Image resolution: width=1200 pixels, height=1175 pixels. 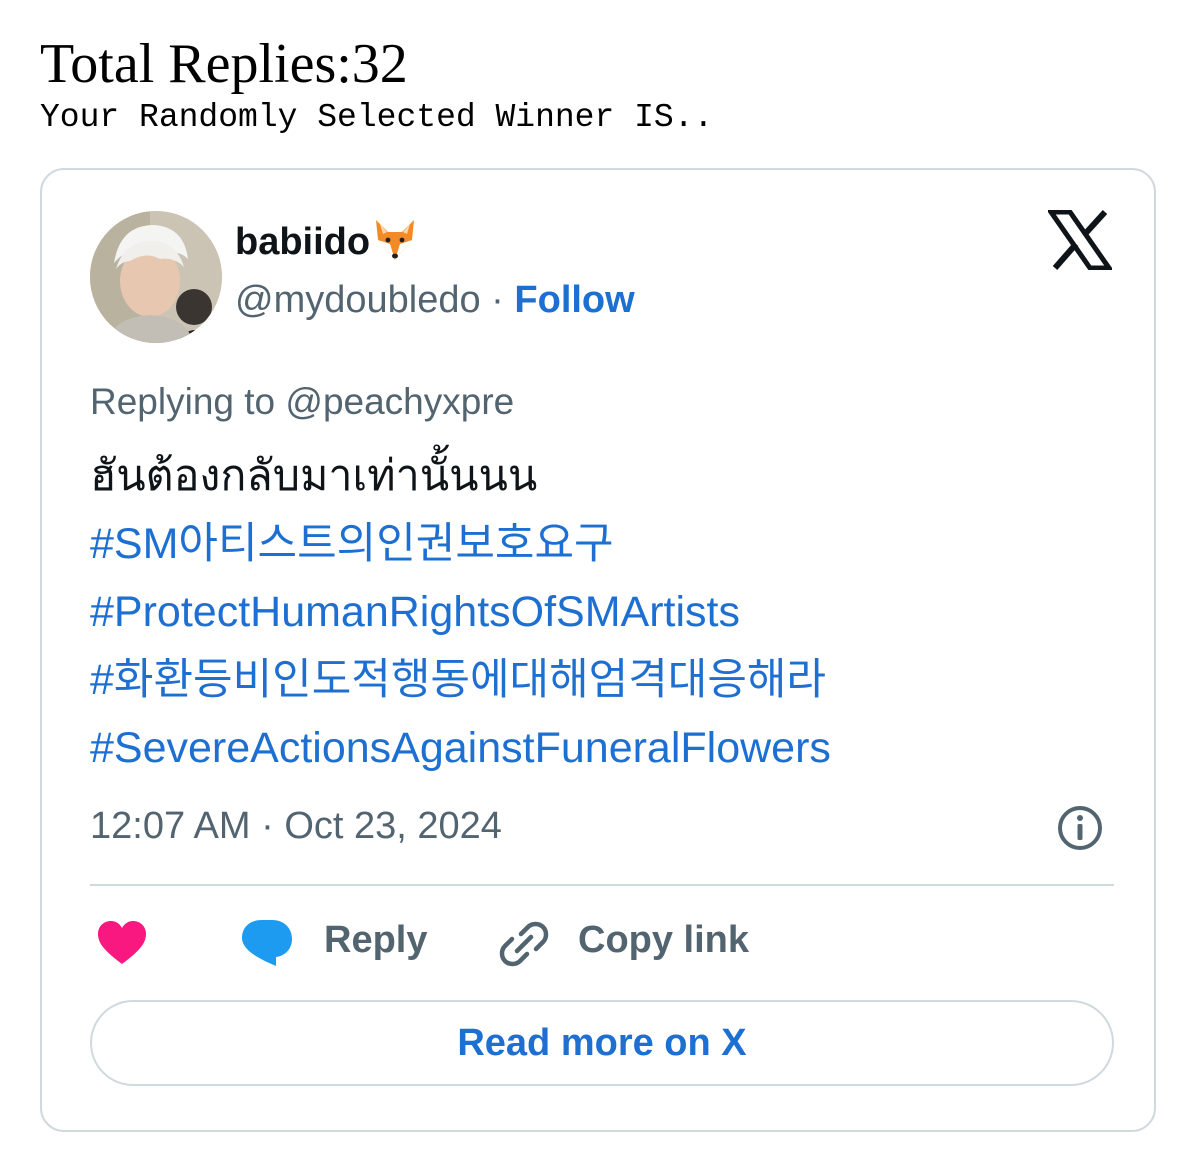 What do you see at coordinates (395, 240) in the screenshot?
I see `fox-face-icon` at bounding box center [395, 240].